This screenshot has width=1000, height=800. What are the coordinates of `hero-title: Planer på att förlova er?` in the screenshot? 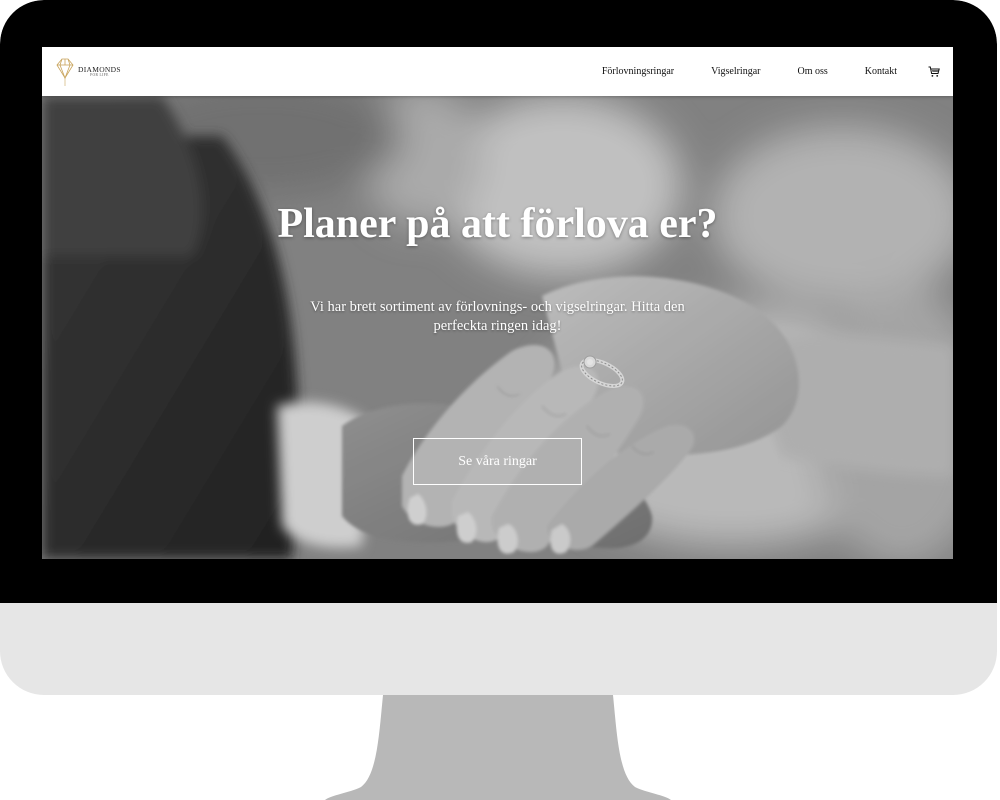 It's located at (497, 224).